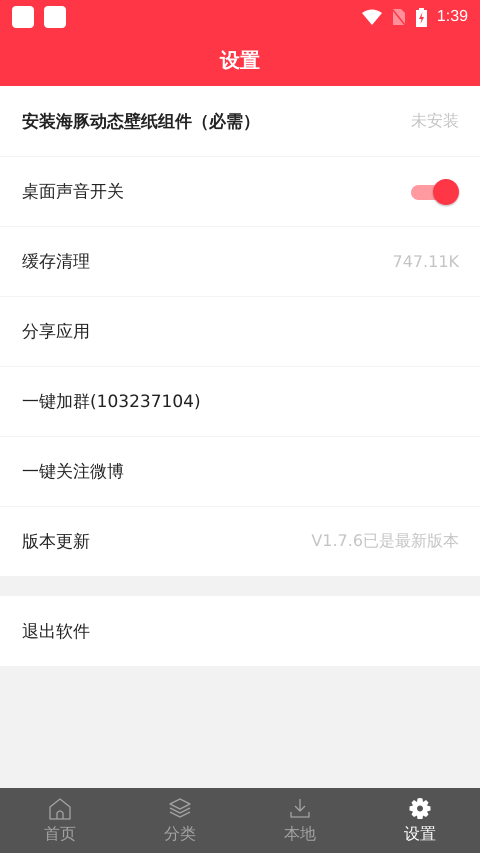  Describe the element at coordinates (385, 541) in the screenshot. I see `setting-value: V1.7.6已是最新版本` at that location.